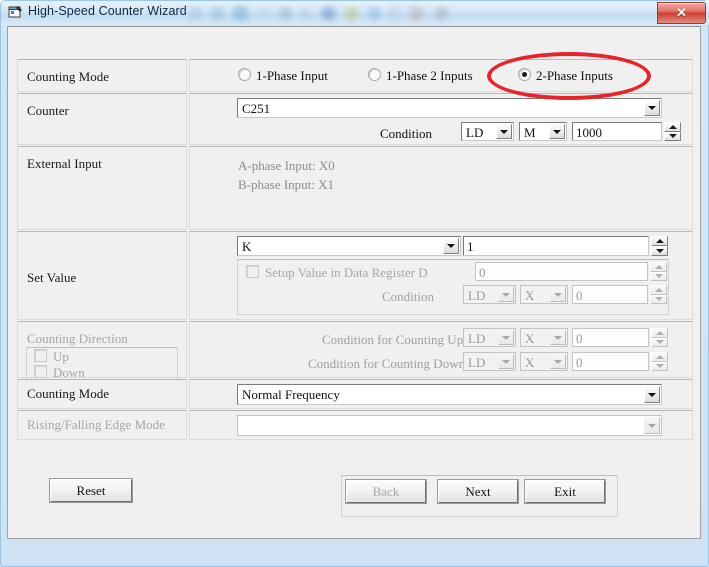  Describe the element at coordinates (286, 184) in the screenshot. I see `external-input-b-phase: B-phase Input: X1` at that location.